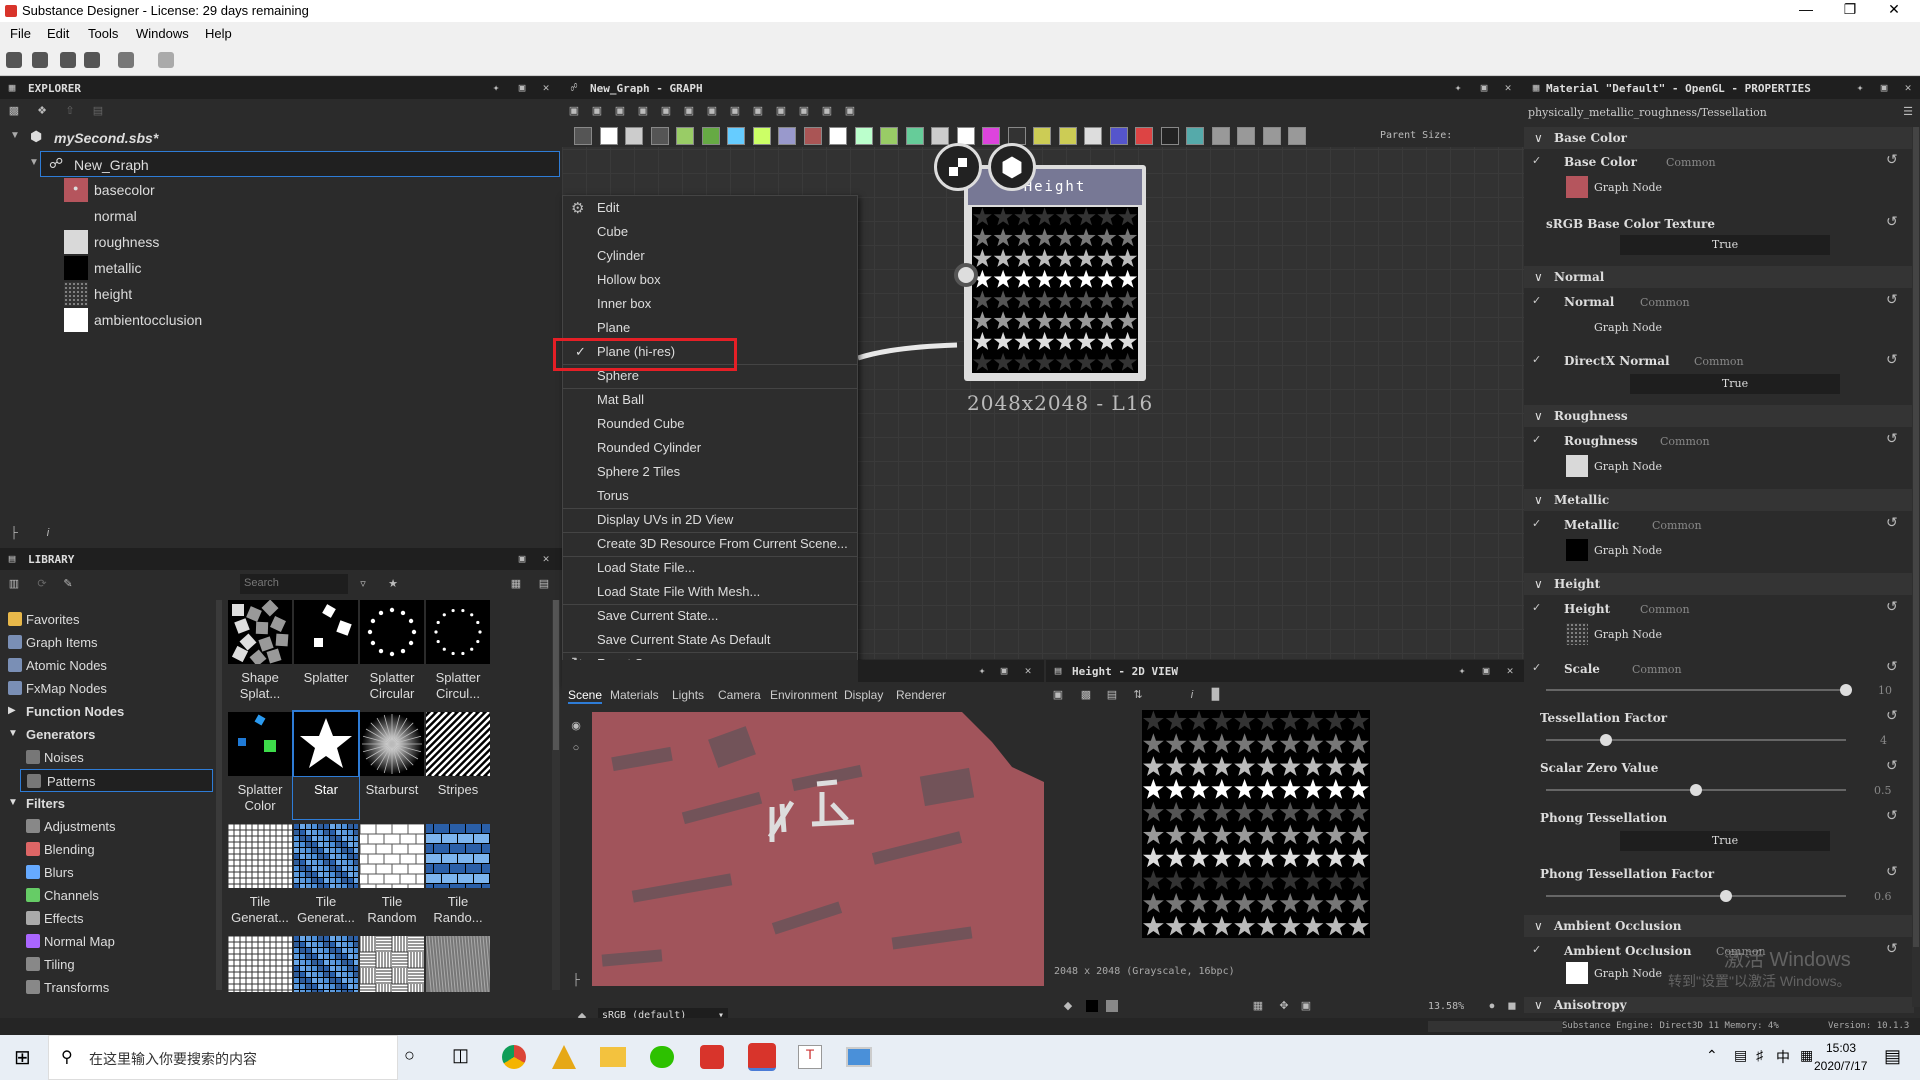  I want to click on library-category-filters: ▼ Filters, so click(107, 803).